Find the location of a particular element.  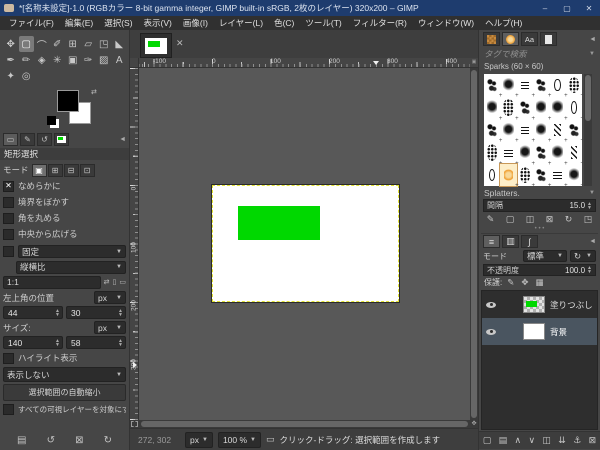

swap-colors-icon: ⇄ is located at coordinates (94, 92).